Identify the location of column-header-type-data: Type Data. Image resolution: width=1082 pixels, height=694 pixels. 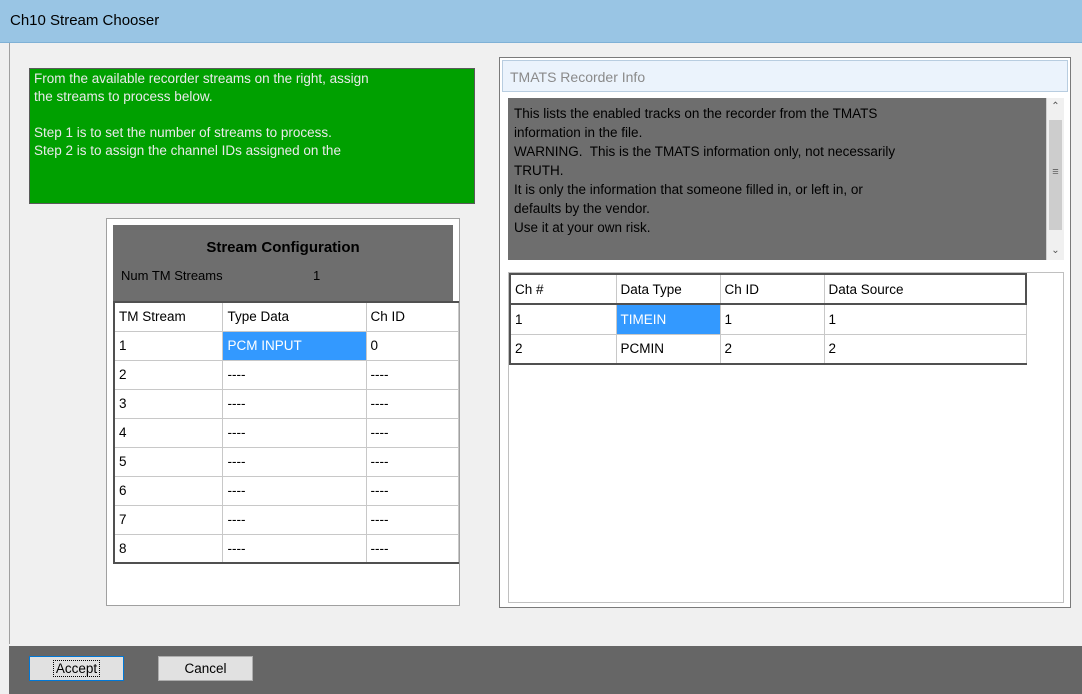
(294, 316).